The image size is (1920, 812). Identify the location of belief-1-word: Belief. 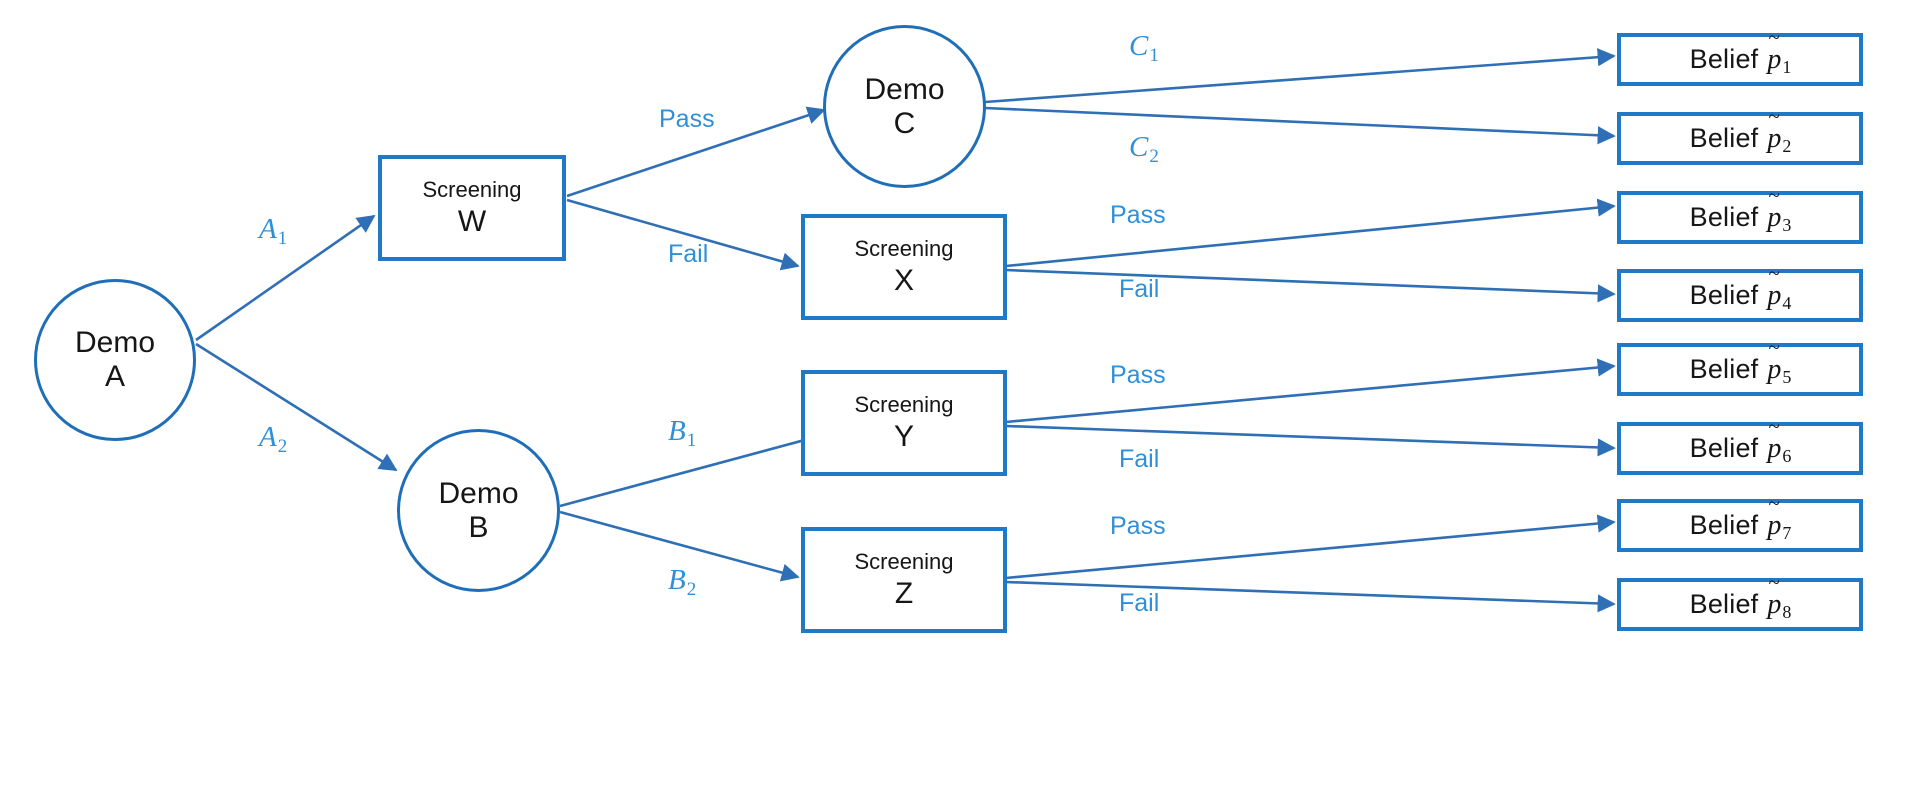
(1724, 58).